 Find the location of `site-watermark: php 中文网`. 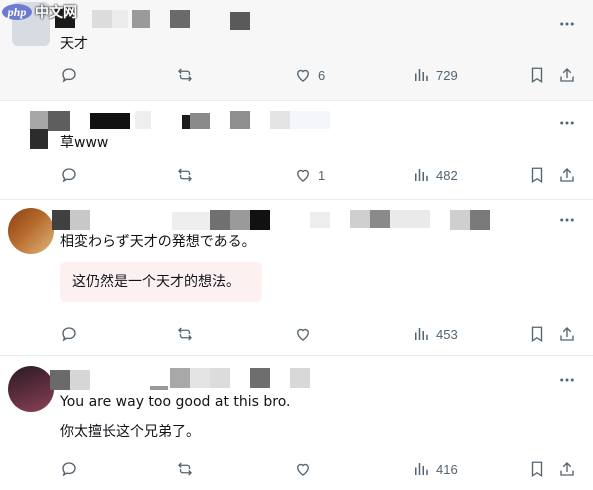

site-watermark: php 中文网 is located at coordinates (39, 12).